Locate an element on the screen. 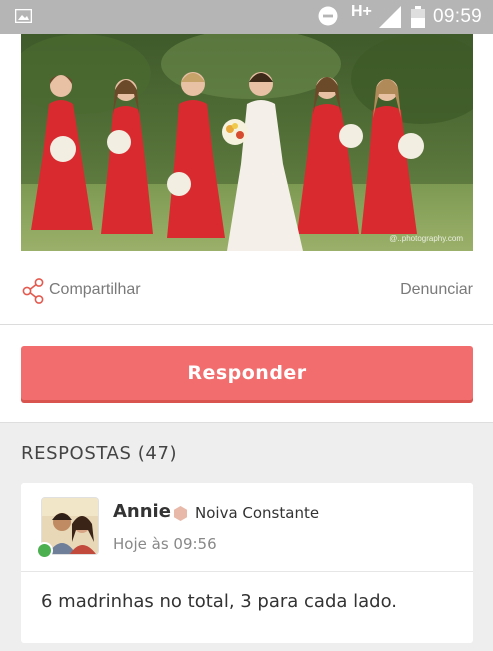  reply-button: Responder is located at coordinates (247, 373).